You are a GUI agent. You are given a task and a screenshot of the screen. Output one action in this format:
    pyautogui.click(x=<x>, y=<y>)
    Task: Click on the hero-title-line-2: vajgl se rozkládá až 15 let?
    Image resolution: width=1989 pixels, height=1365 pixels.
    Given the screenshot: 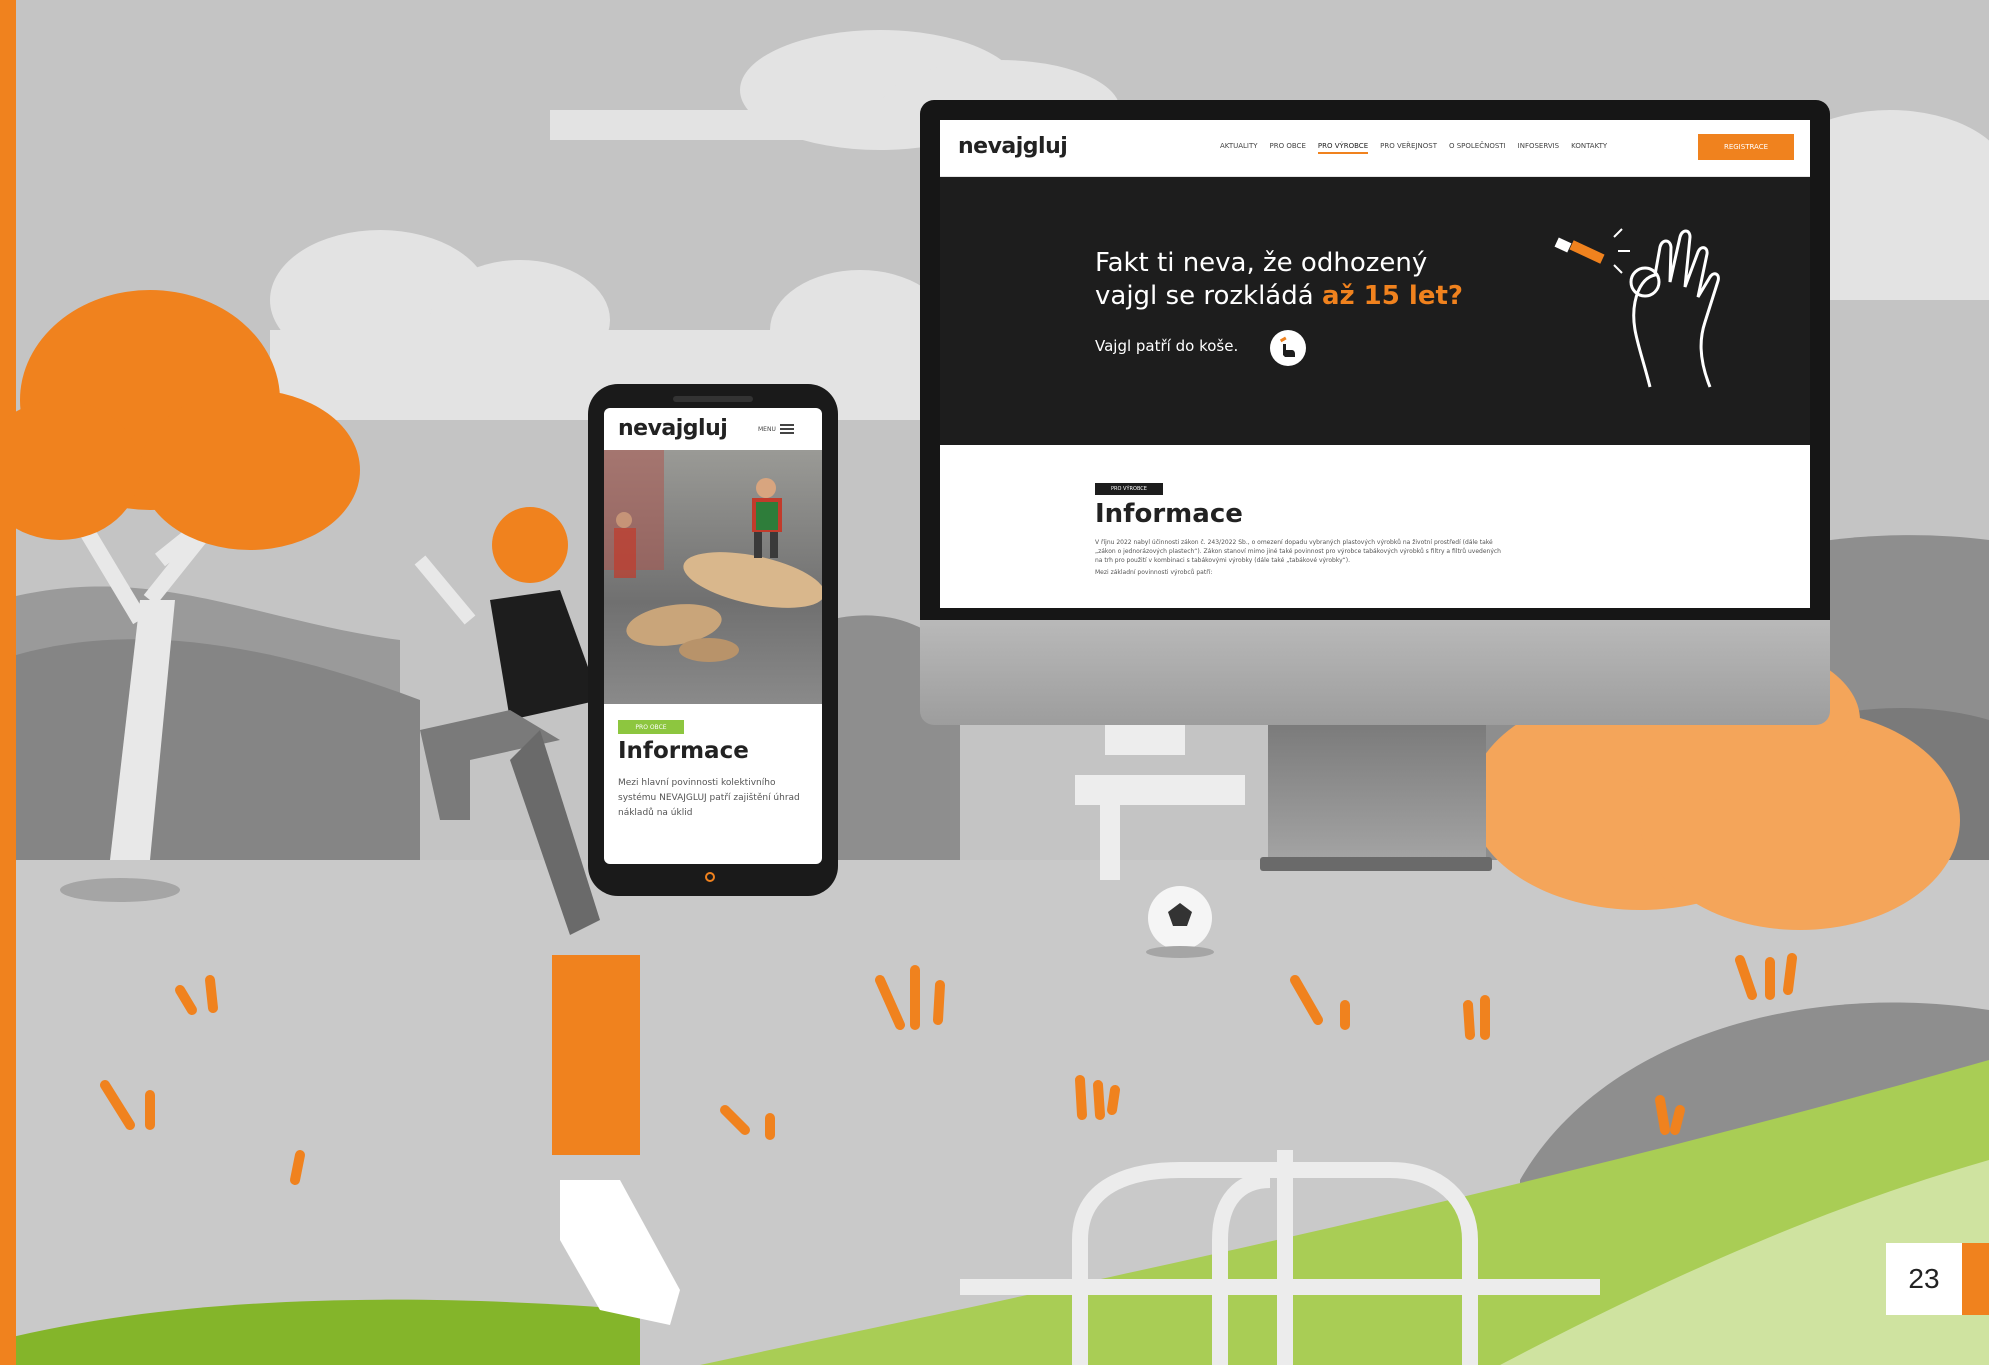 What is the action you would take?
    pyautogui.click(x=1305, y=296)
    